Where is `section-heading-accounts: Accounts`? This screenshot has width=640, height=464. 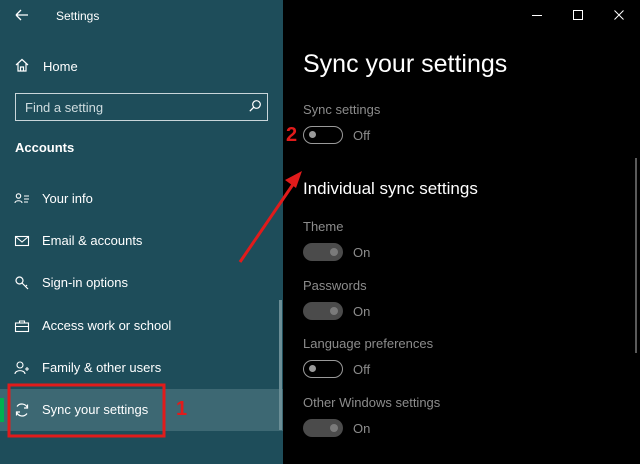
section-heading-accounts: Accounts is located at coordinates (45, 147).